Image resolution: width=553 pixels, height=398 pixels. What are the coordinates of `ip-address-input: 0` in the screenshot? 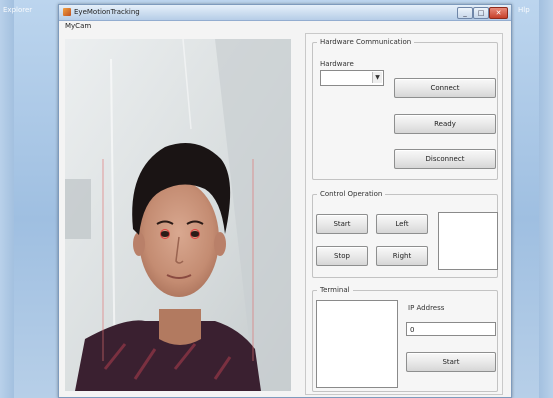 It's located at (451, 329).